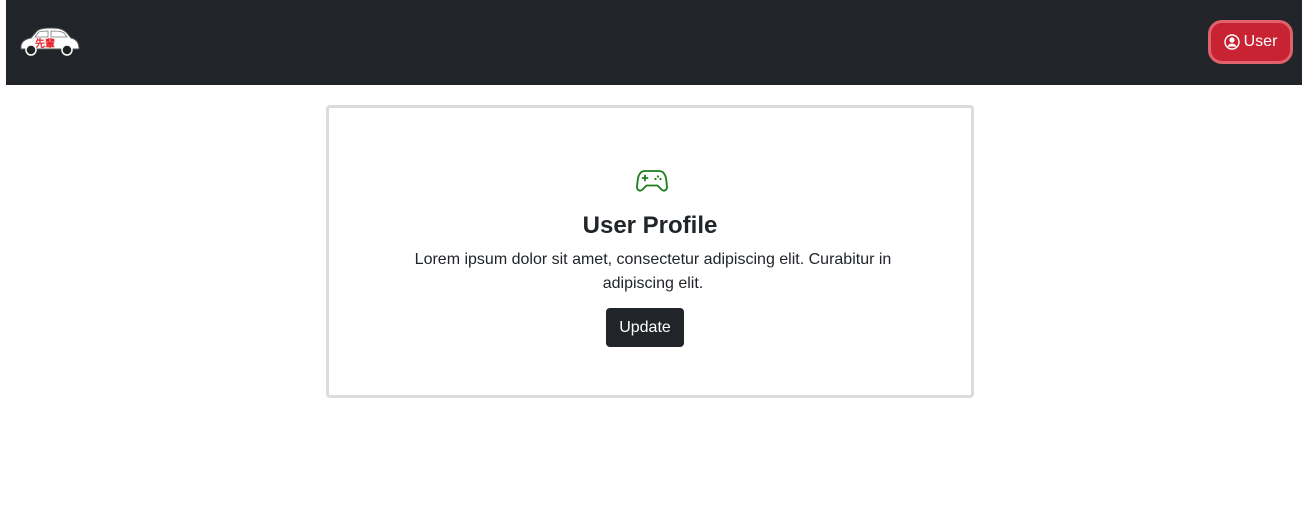  What do you see at coordinates (45, 43) in the screenshot?
I see `logo-text: 先輩` at bounding box center [45, 43].